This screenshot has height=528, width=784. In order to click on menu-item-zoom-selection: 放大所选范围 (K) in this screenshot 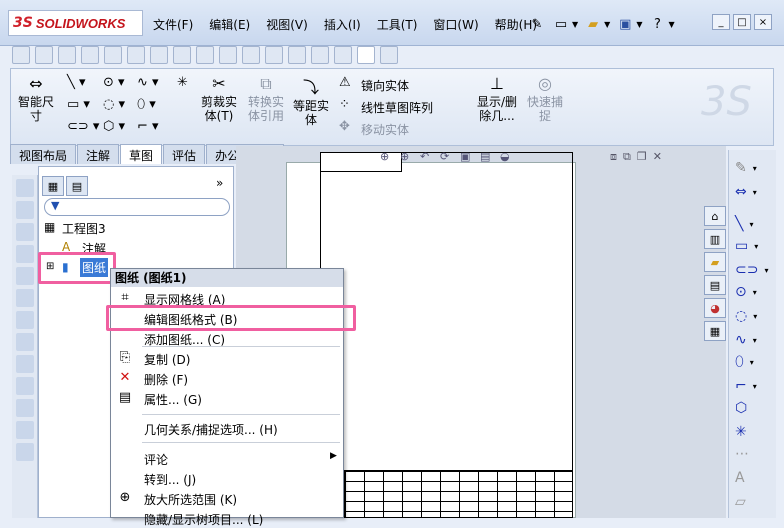, I will do `click(190, 499)`.